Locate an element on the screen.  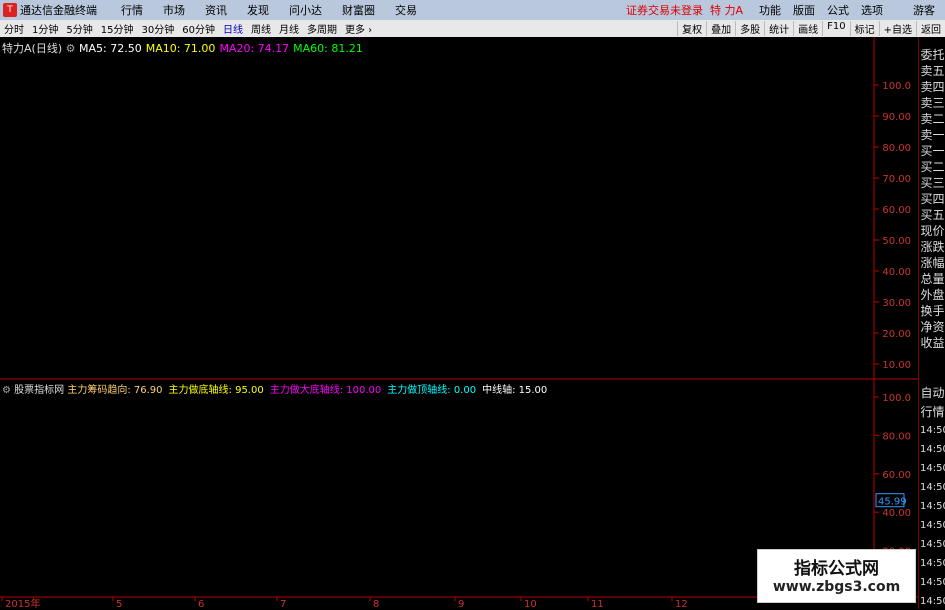
price-label: 100.0 is located at coordinates (896, 86).